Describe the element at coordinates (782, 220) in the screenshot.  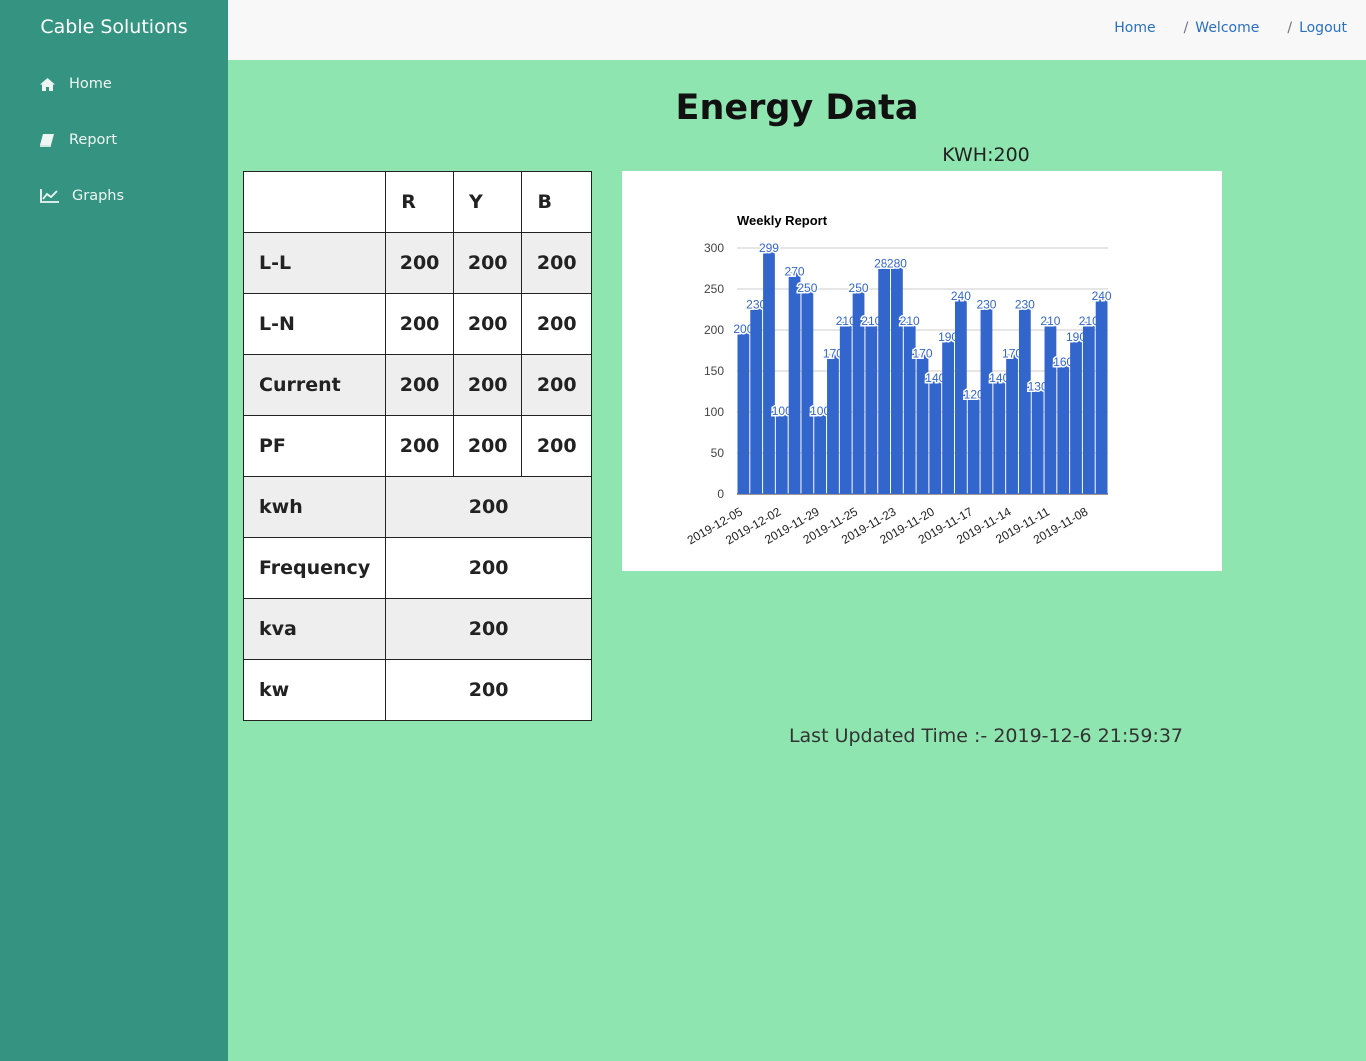
I see `chart-title: Weekly Report` at that location.